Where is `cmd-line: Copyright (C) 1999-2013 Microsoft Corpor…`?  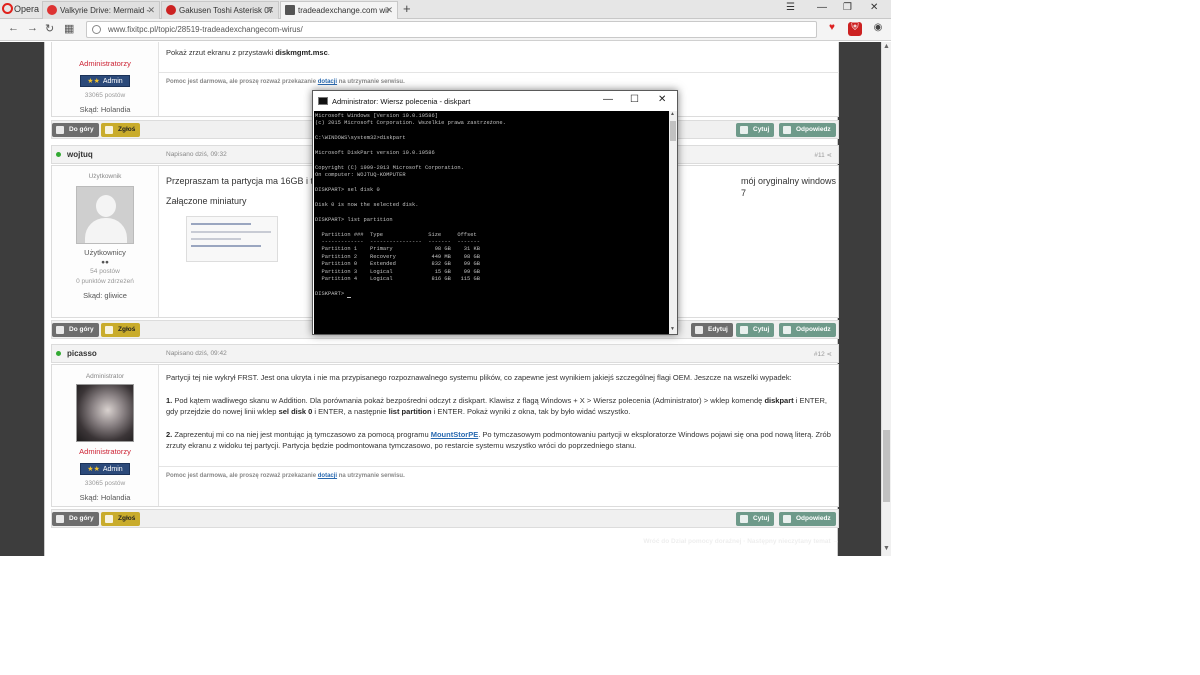
cmd-line: Copyright (C) 1999-2013 Microsoft Corpor… is located at coordinates (389, 167).